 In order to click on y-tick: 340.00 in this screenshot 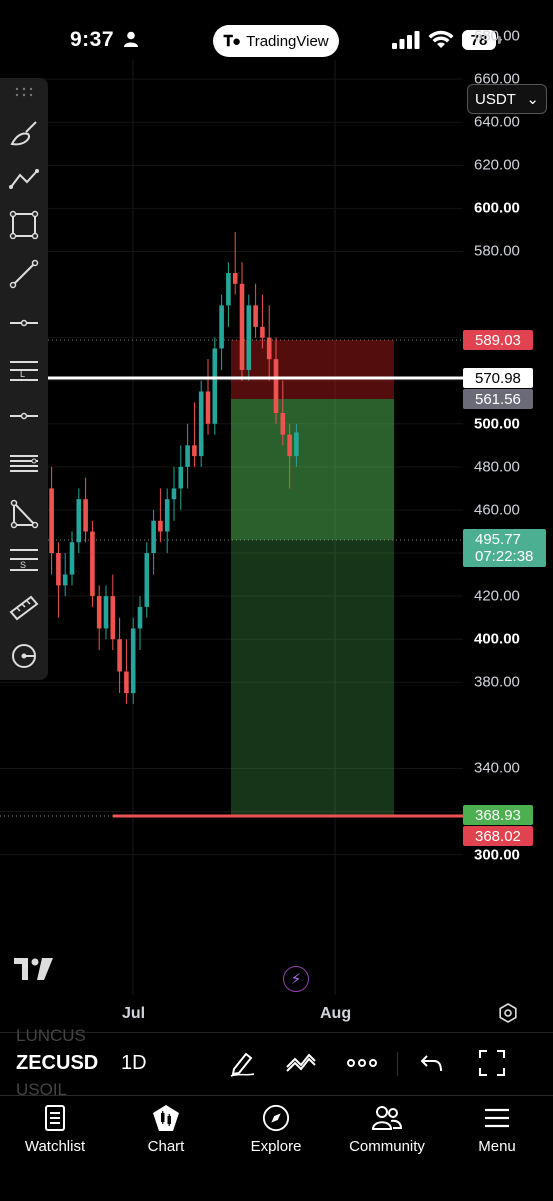, I will do `click(497, 768)`.